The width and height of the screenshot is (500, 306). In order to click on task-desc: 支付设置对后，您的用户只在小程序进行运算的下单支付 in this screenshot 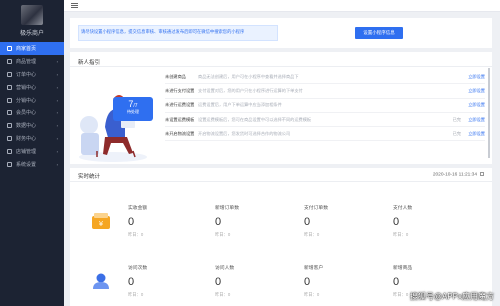, I will do `click(250, 90)`.